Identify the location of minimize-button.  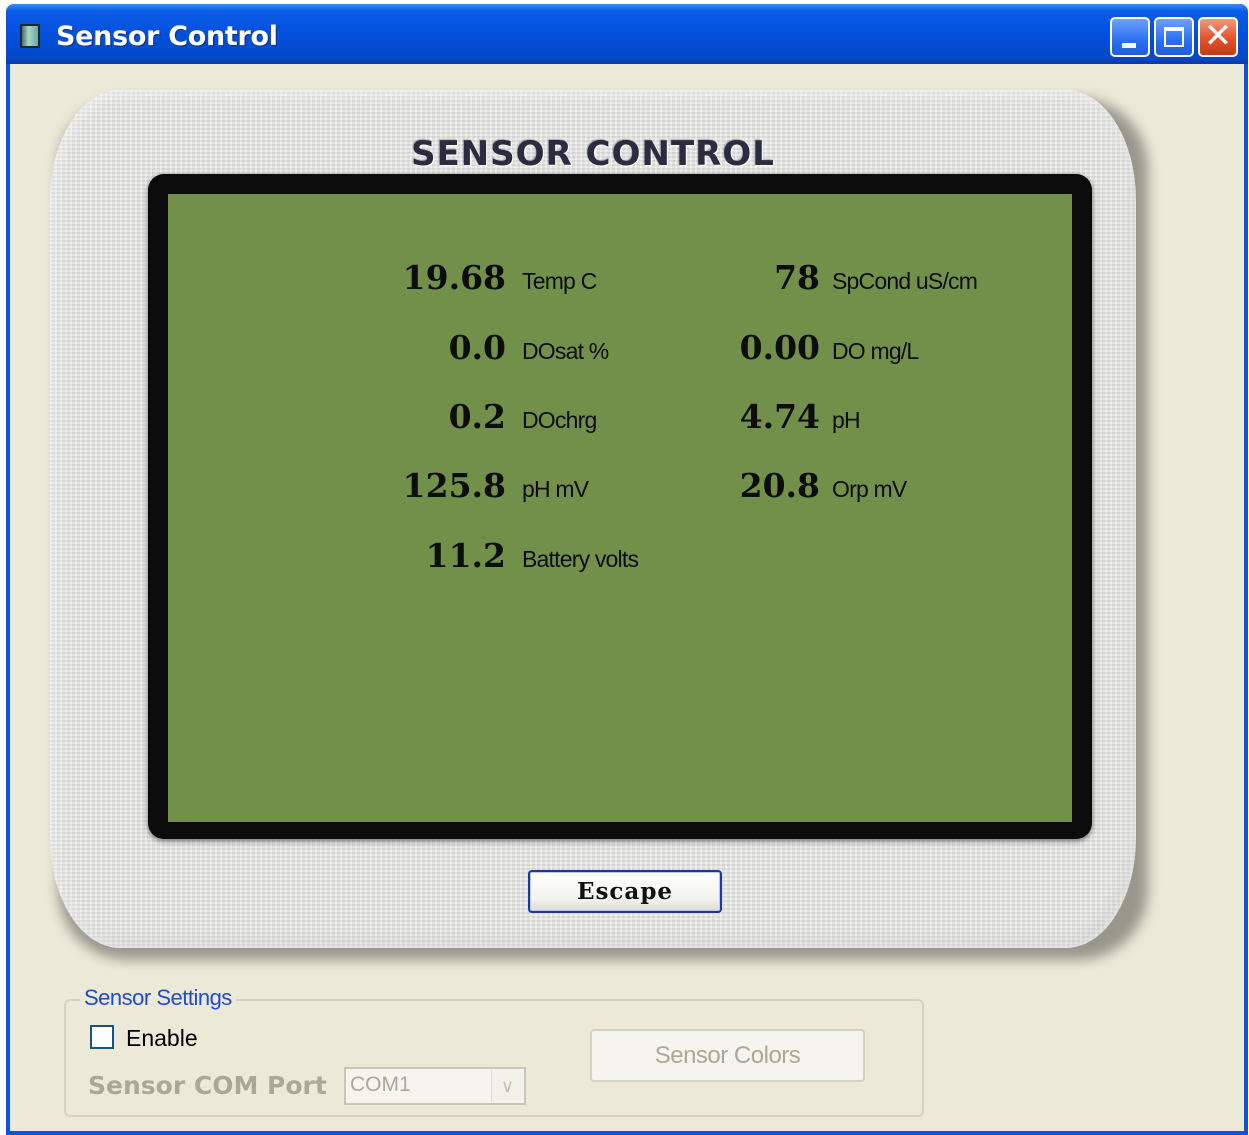
(1130, 37).